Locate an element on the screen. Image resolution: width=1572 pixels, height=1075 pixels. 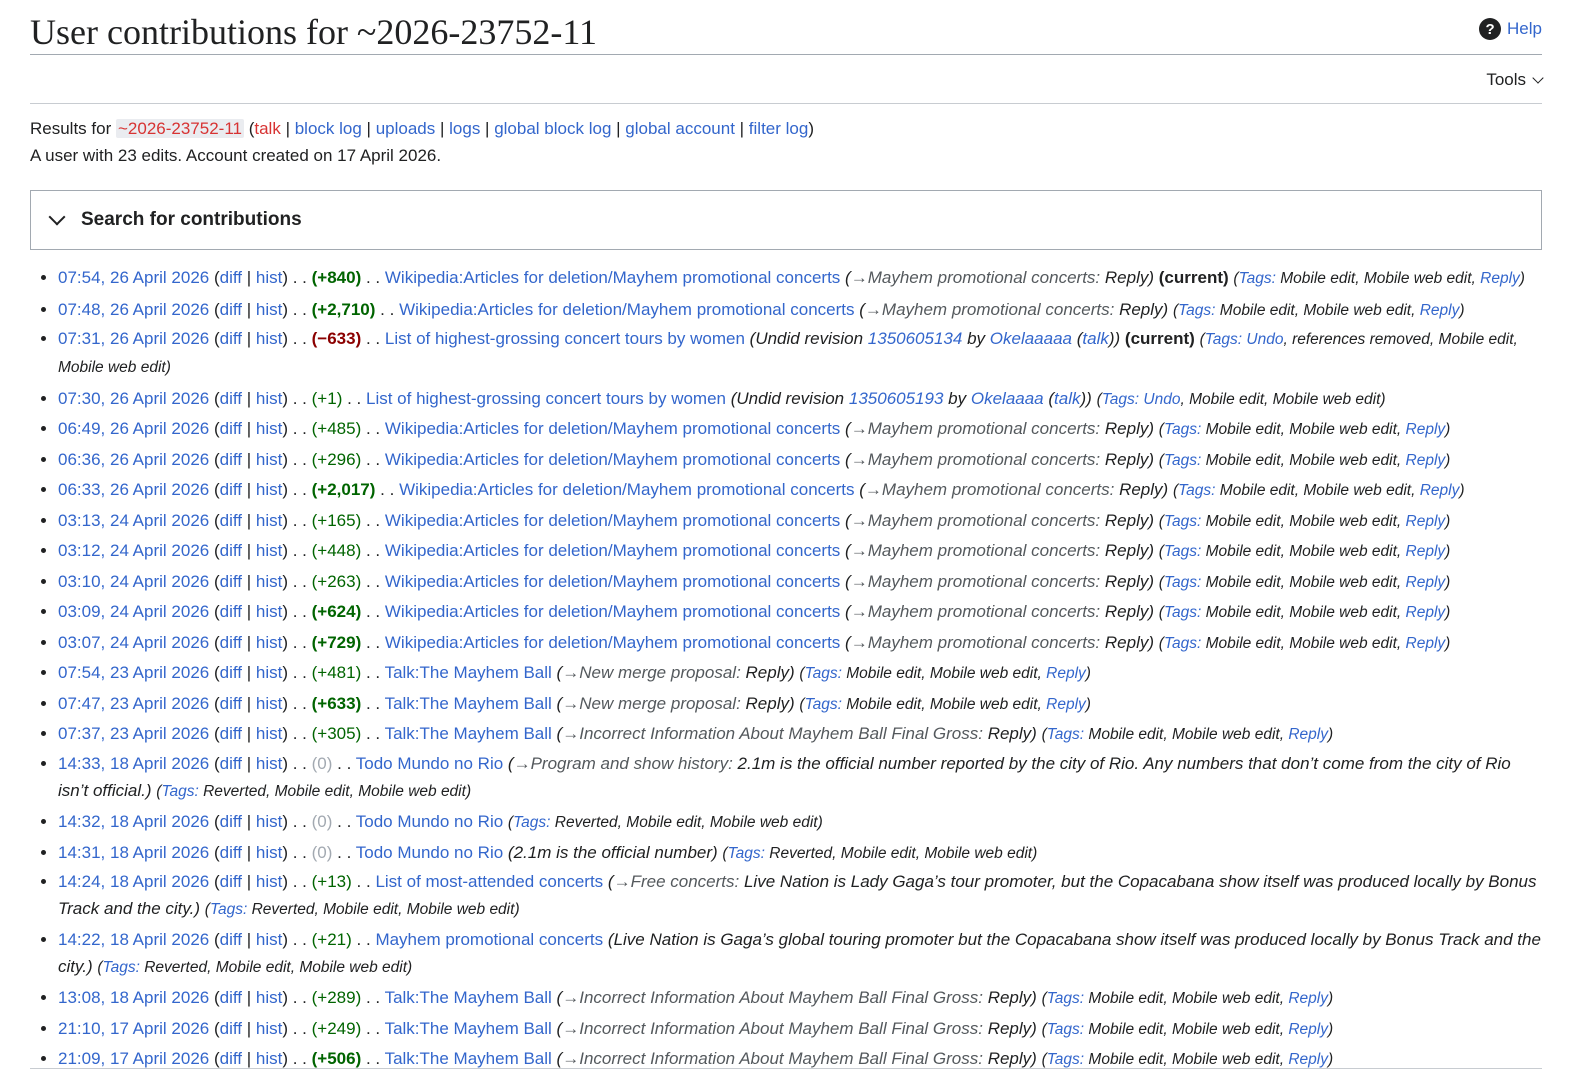
timestamp-link: 06:49, 26 April 2026 is located at coordinates (133, 428).